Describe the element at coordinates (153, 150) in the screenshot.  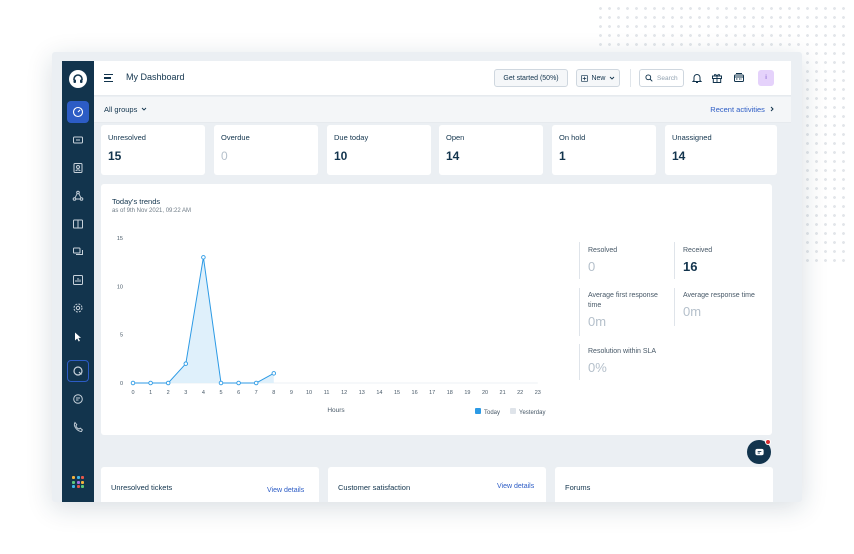
I see `stat-card-unresolved: Unresolved 15` at that location.